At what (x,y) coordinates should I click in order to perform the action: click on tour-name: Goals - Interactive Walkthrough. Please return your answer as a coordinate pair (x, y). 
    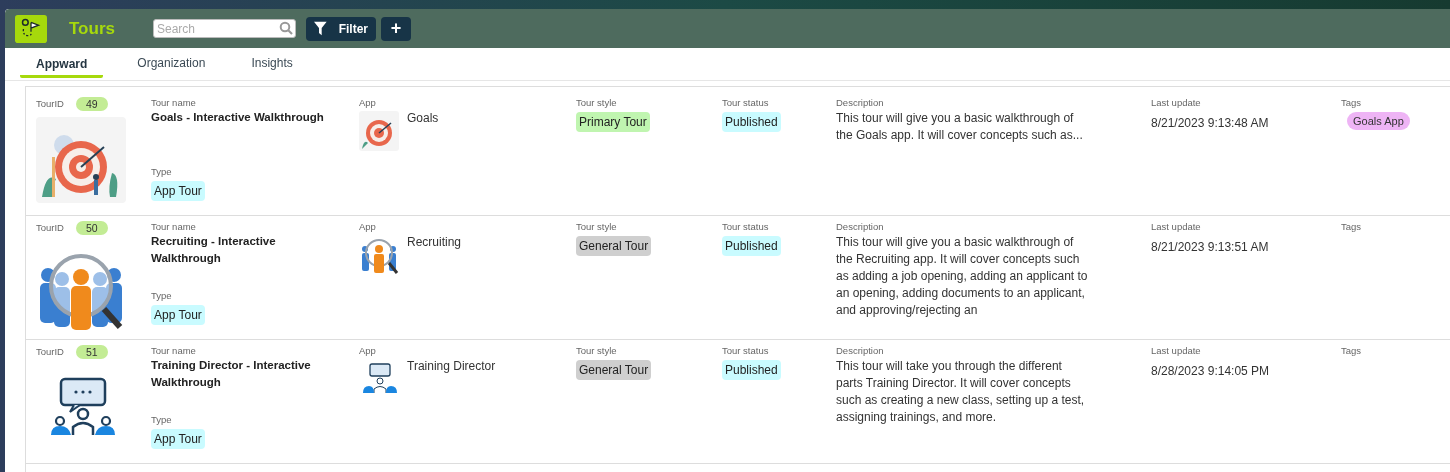
    Looking at the image, I should click on (238, 117).